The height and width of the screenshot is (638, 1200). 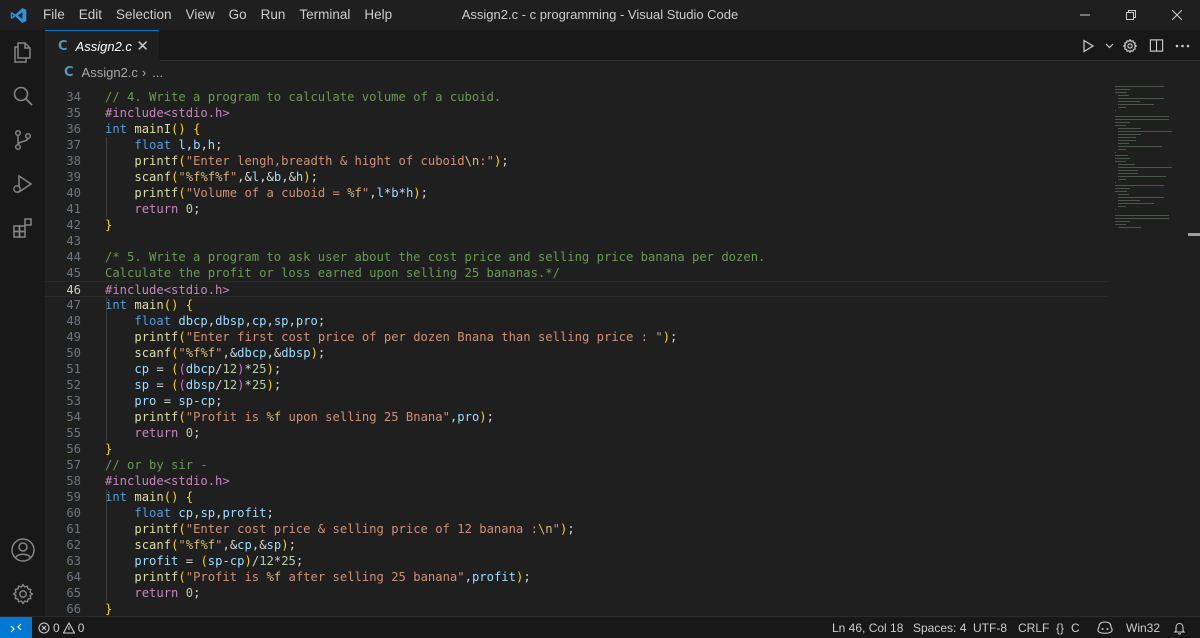 What do you see at coordinates (193, 385) in the screenshot?
I see `code-text: sp = ((dbsp/12)*25);` at bounding box center [193, 385].